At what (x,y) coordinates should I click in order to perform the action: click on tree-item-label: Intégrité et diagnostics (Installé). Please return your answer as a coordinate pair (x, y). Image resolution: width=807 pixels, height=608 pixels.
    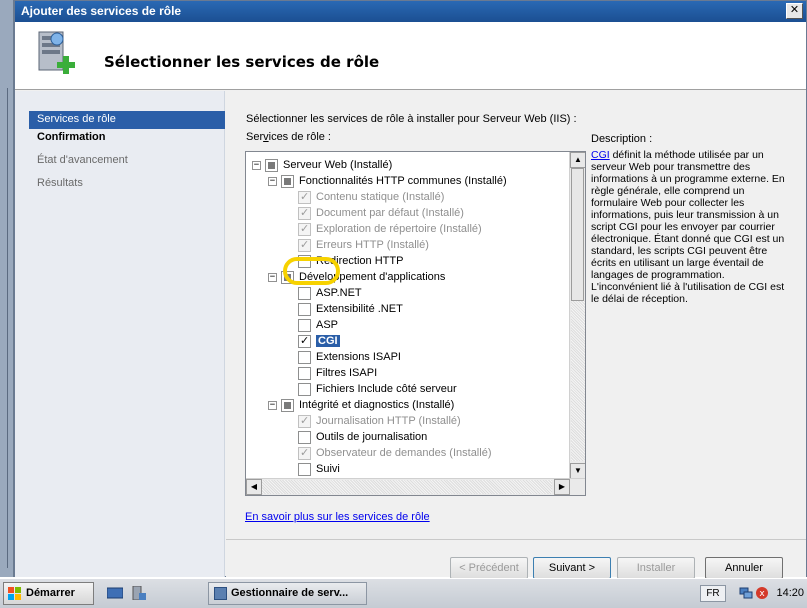
    Looking at the image, I should click on (377, 405).